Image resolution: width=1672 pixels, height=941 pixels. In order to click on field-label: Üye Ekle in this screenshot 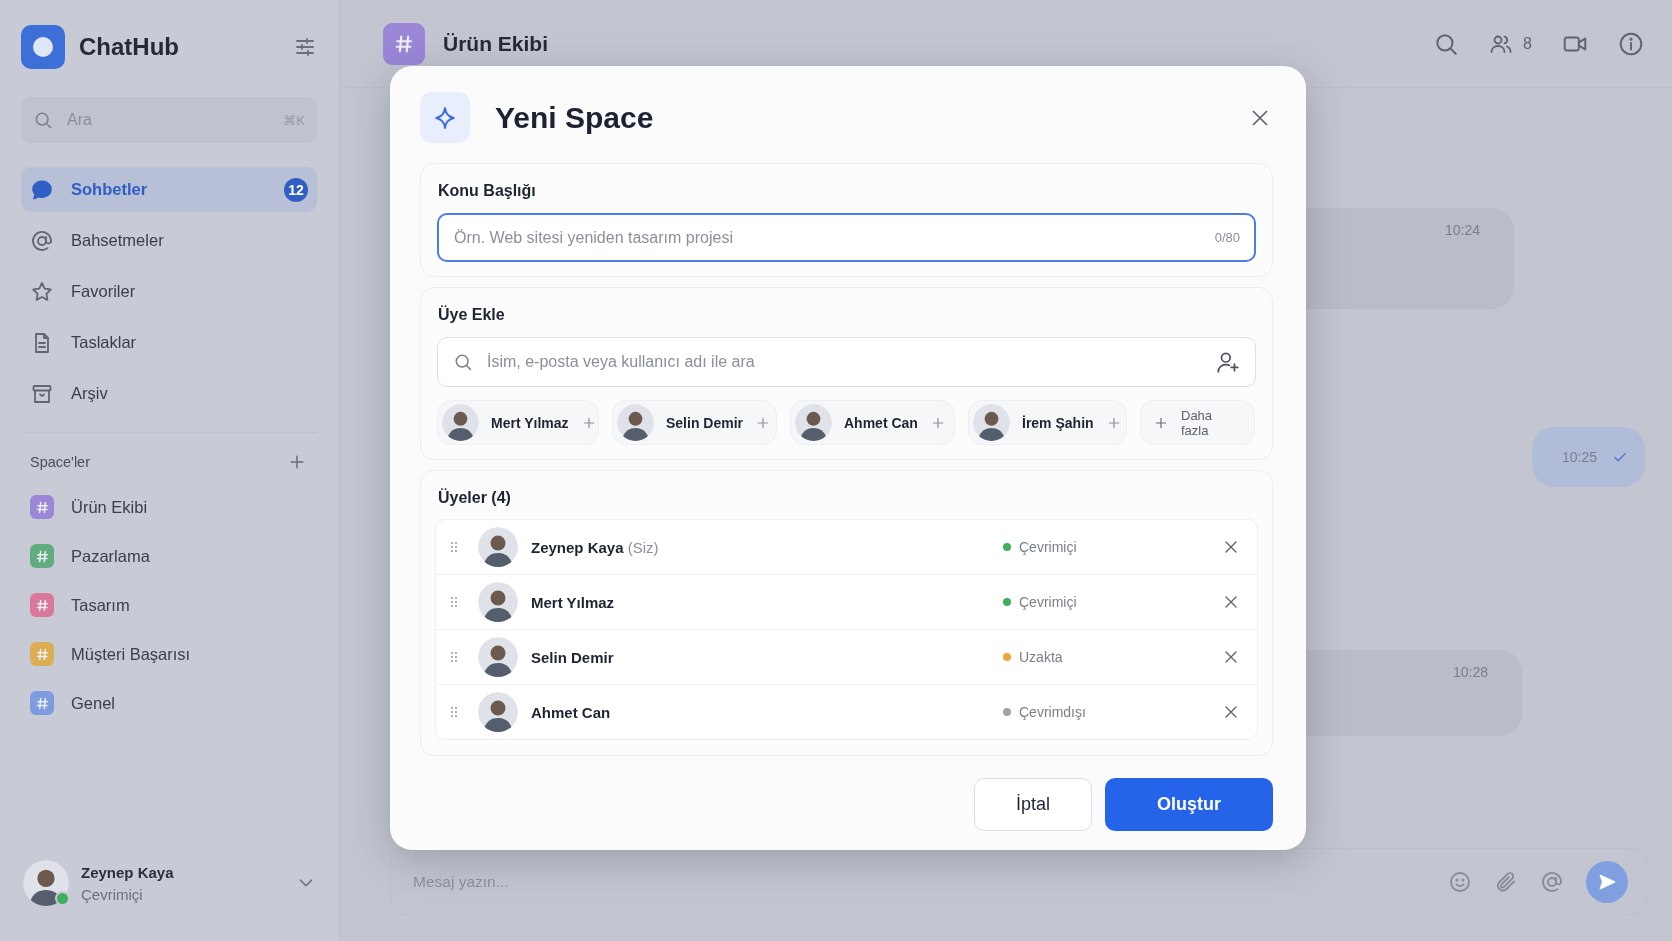, I will do `click(471, 314)`.